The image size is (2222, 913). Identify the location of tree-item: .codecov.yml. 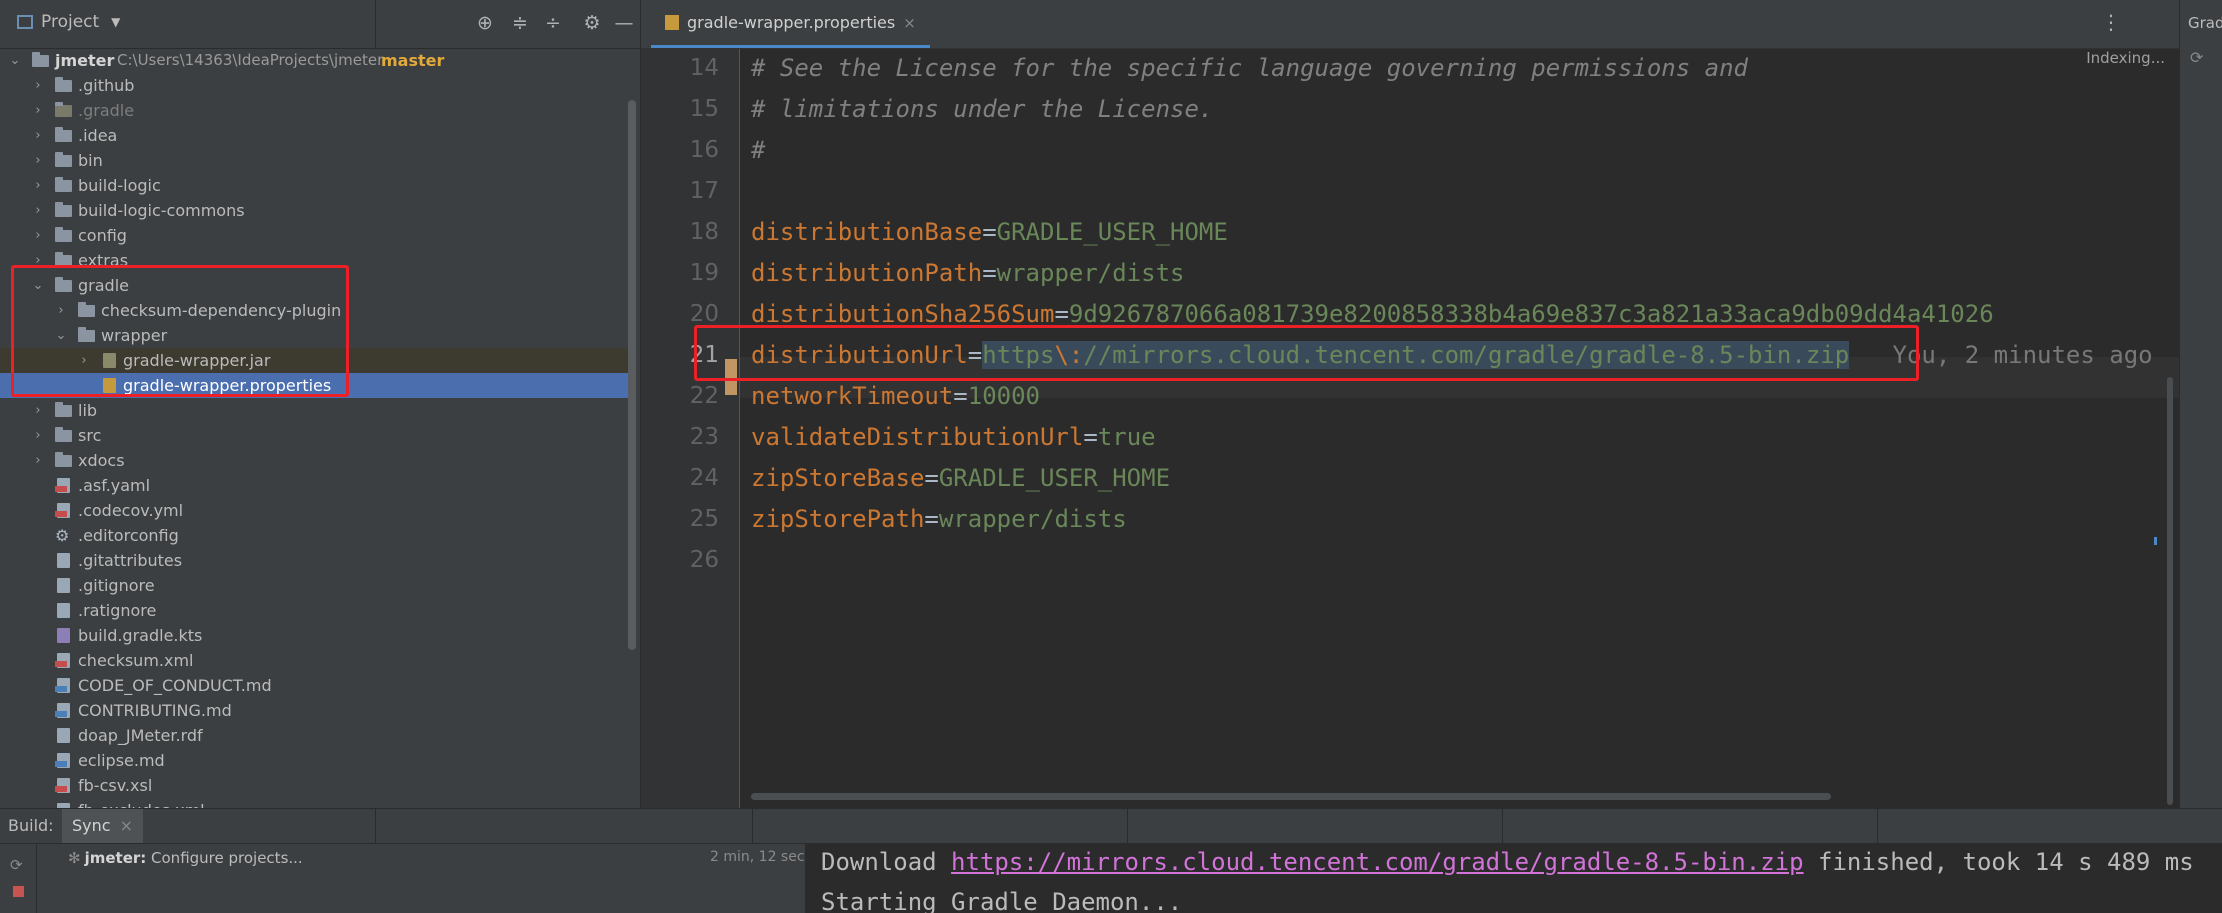
(314, 510).